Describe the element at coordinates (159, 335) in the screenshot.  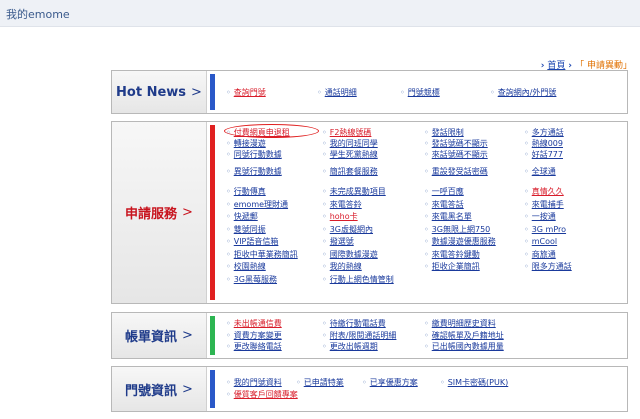
I see `bill-info-label: 帳單資訊 >` at that location.